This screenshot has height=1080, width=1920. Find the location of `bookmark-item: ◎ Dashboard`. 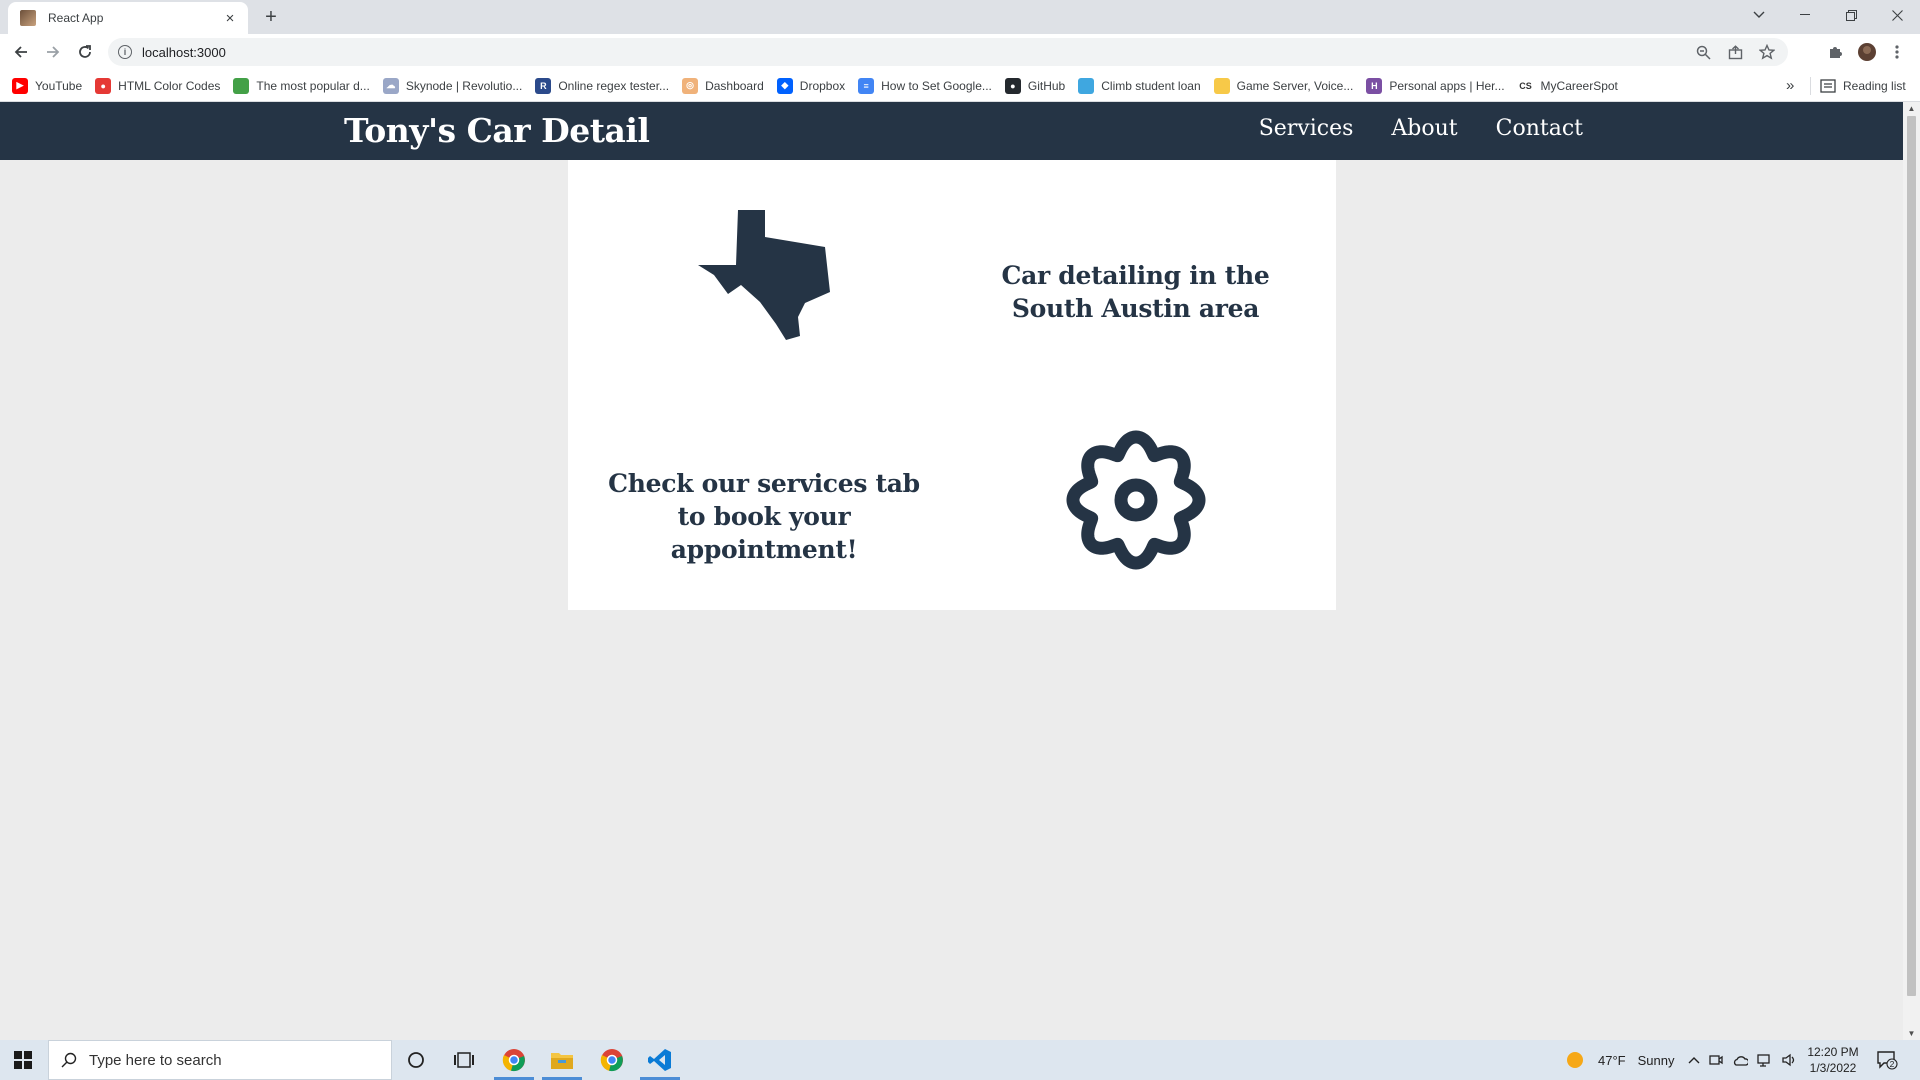

bookmark-item: ◎ Dashboard is located at coordinates (723, 85).